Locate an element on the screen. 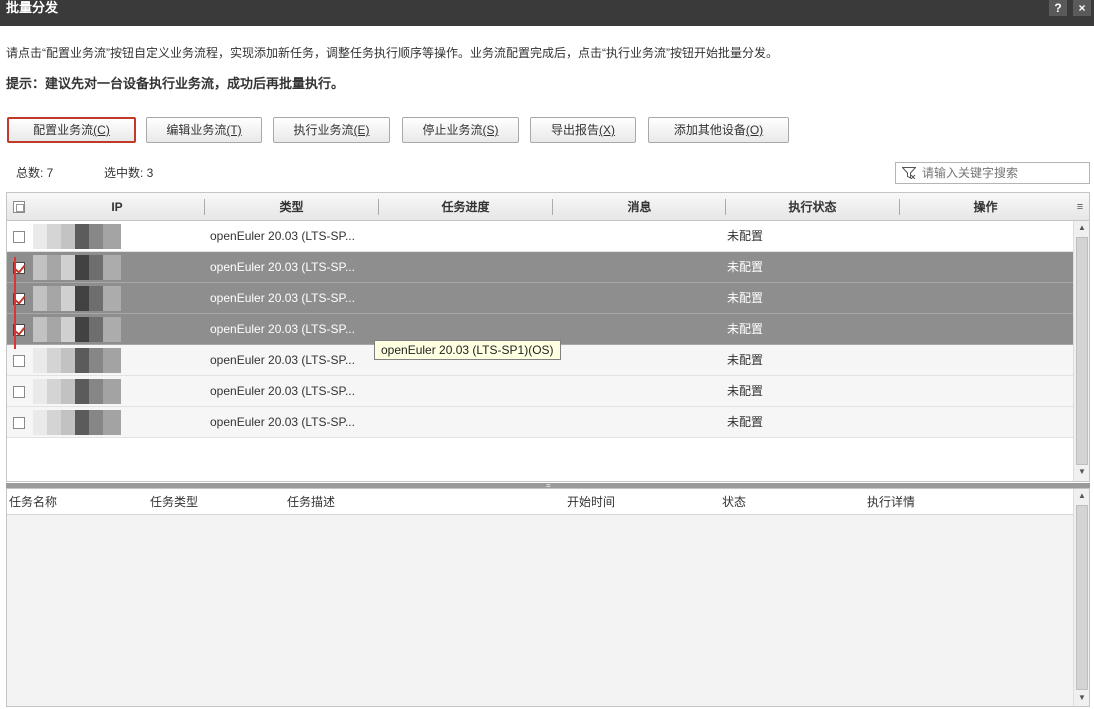 This screenshot has width=1094, height=709. edit-flow-key: (T) is located at coordinates (234, 130).